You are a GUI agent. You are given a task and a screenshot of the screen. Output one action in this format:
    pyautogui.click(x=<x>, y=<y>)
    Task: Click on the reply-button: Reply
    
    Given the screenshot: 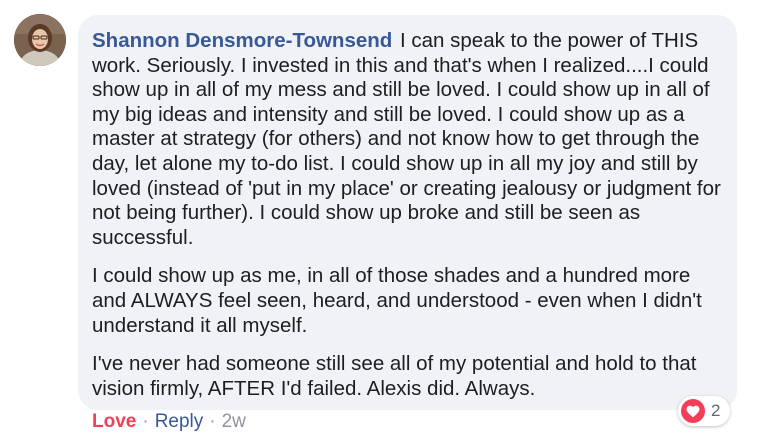 What is the action you would take?
    pyautogui.click(x=179, y=422)
    